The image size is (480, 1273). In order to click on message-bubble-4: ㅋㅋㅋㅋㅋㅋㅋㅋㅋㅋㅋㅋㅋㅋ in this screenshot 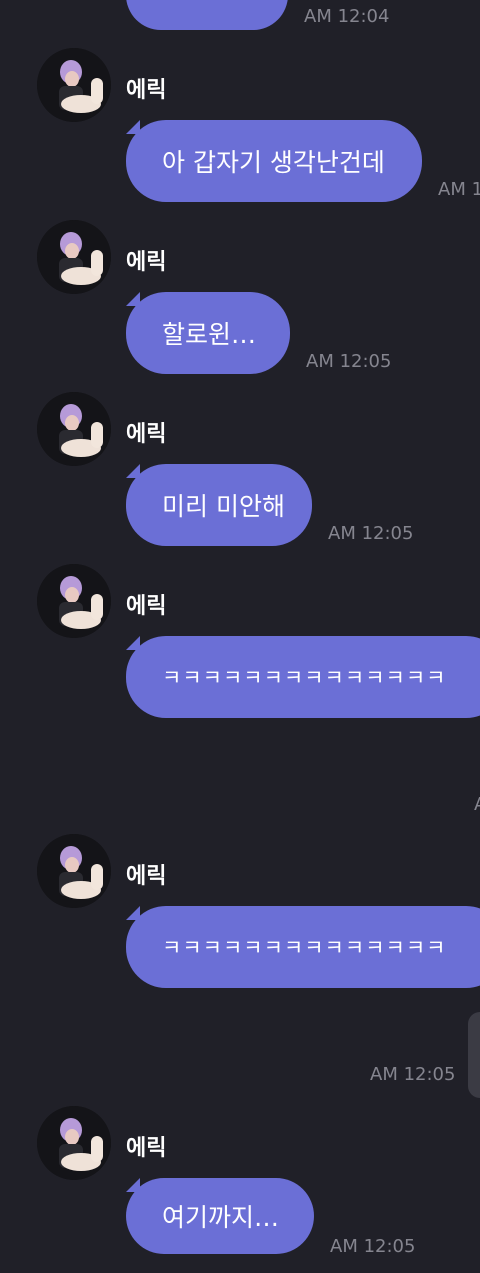, I will do `click(303, 677)`.